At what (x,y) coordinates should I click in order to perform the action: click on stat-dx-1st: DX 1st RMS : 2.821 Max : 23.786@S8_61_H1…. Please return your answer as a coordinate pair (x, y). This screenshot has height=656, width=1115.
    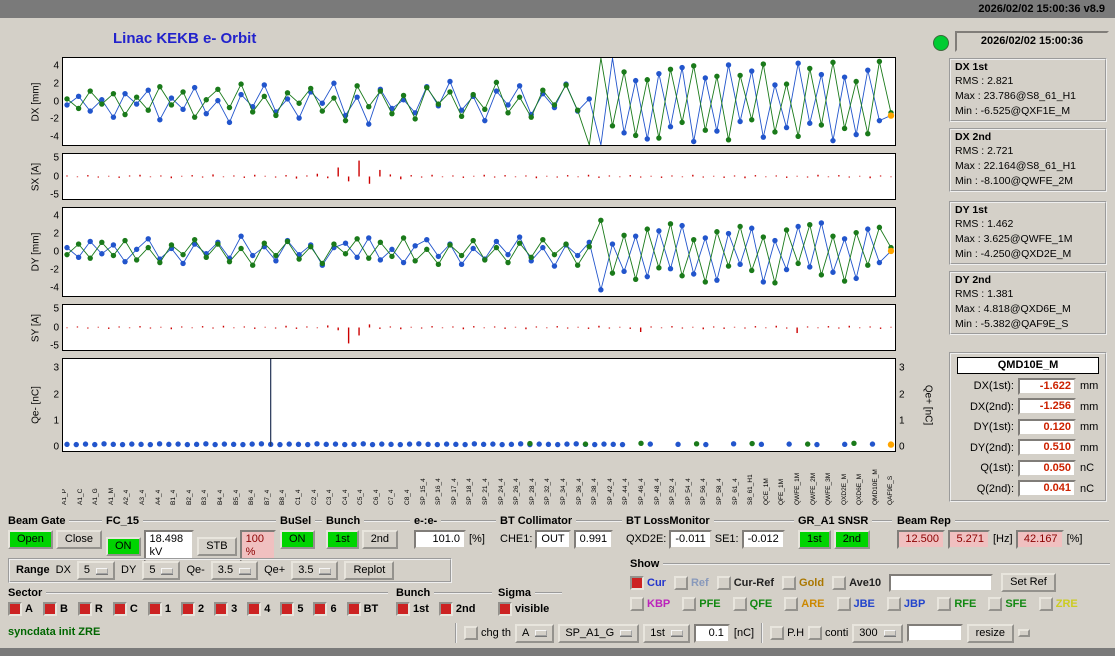
    Looking at the image, I should click on (1028, 90).